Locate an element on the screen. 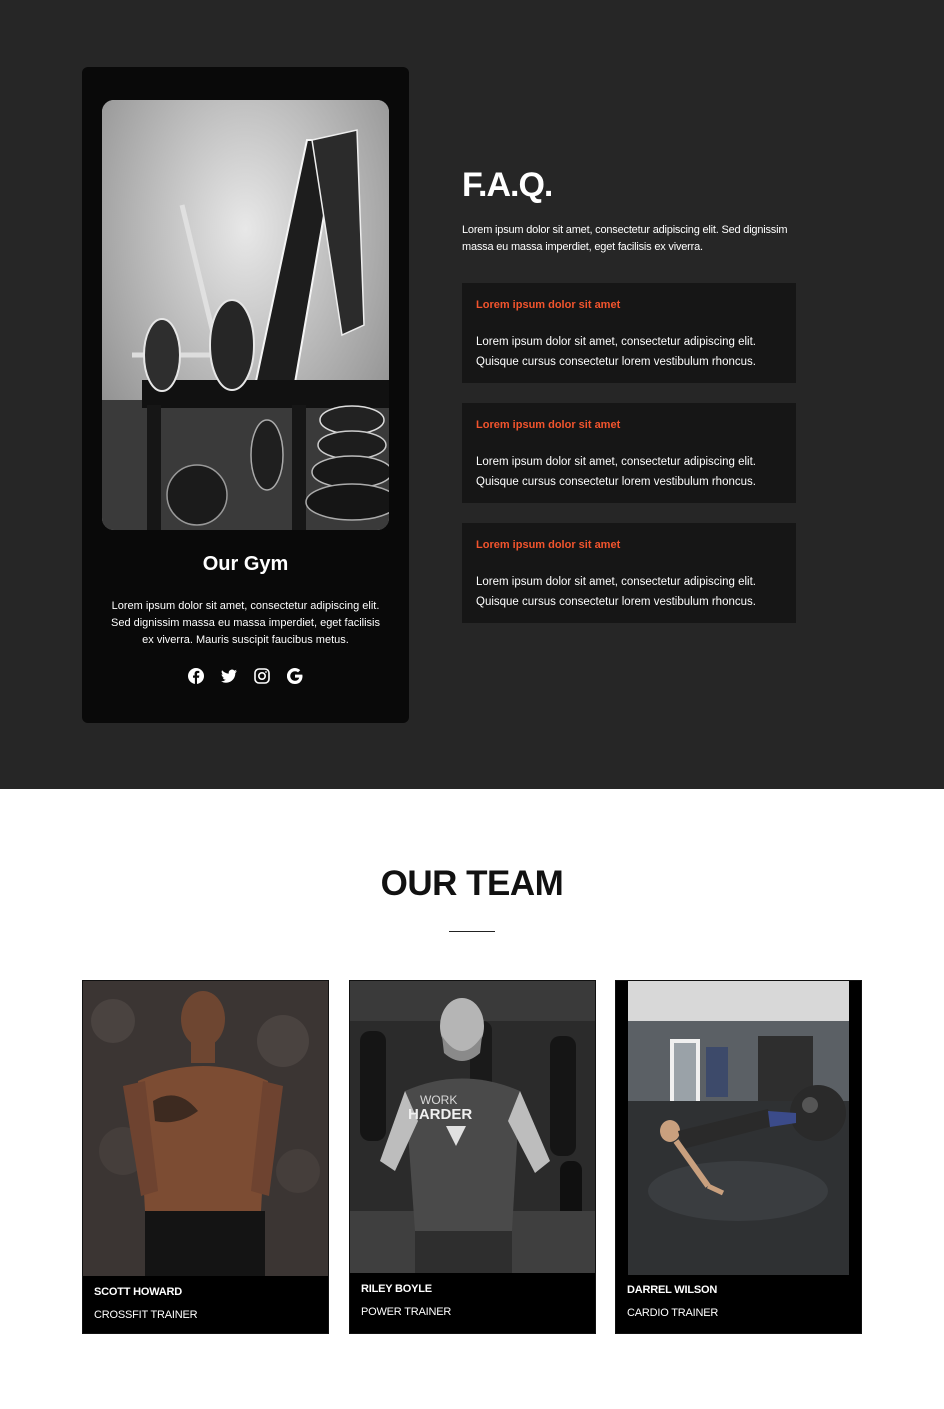 Image resolution: width=944 pixels, height=1409 pixels. team-member-card: WORK HARDER RILEY BOYLE POWER TRAINER is located at coordinates (472, 1157).